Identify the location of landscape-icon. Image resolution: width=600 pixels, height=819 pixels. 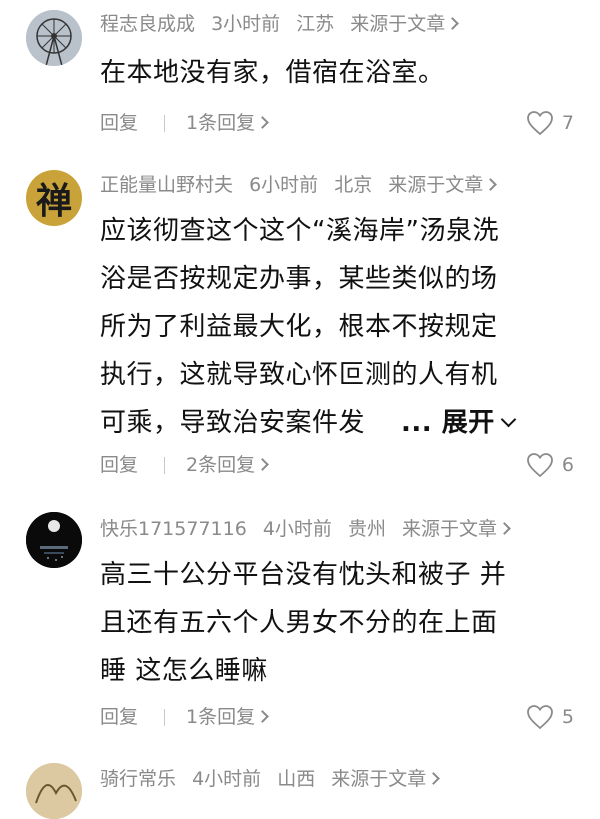
(54, 791).